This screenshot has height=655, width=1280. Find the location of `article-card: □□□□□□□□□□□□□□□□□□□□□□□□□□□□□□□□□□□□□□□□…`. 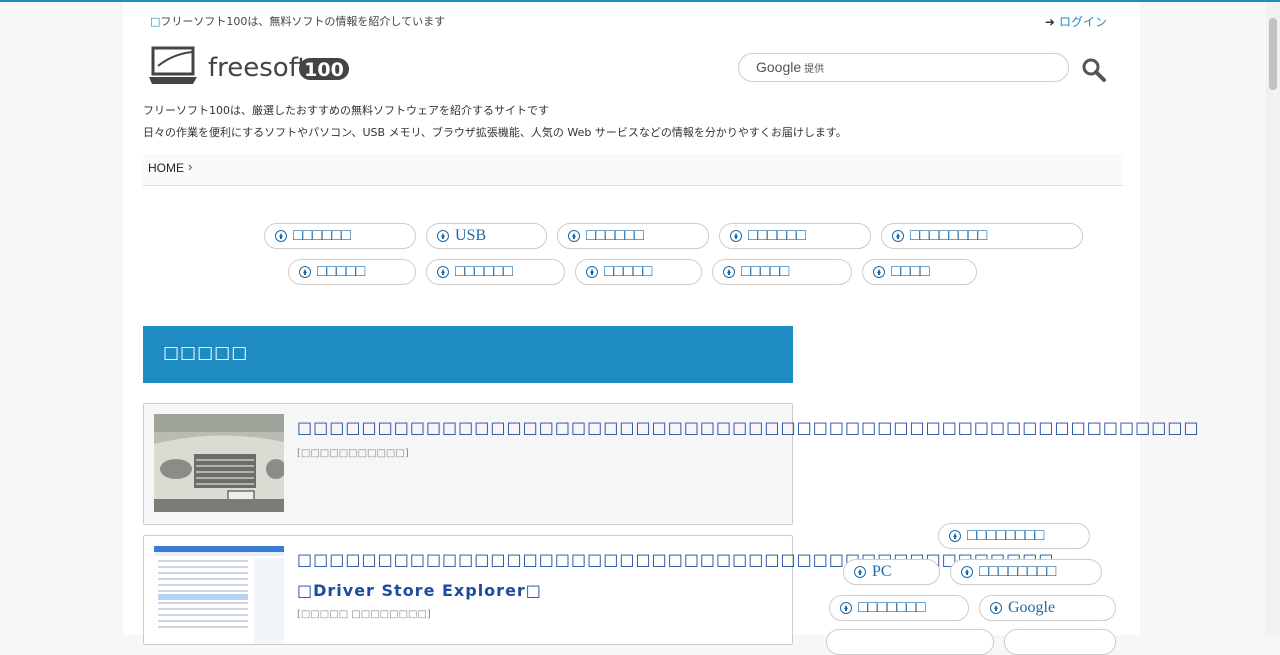

article-card: □□□□□□□□□□□□□□□□□□□□□□□□□□□□□□□□□□□□□□□□… is located at coordinates (598, 590).